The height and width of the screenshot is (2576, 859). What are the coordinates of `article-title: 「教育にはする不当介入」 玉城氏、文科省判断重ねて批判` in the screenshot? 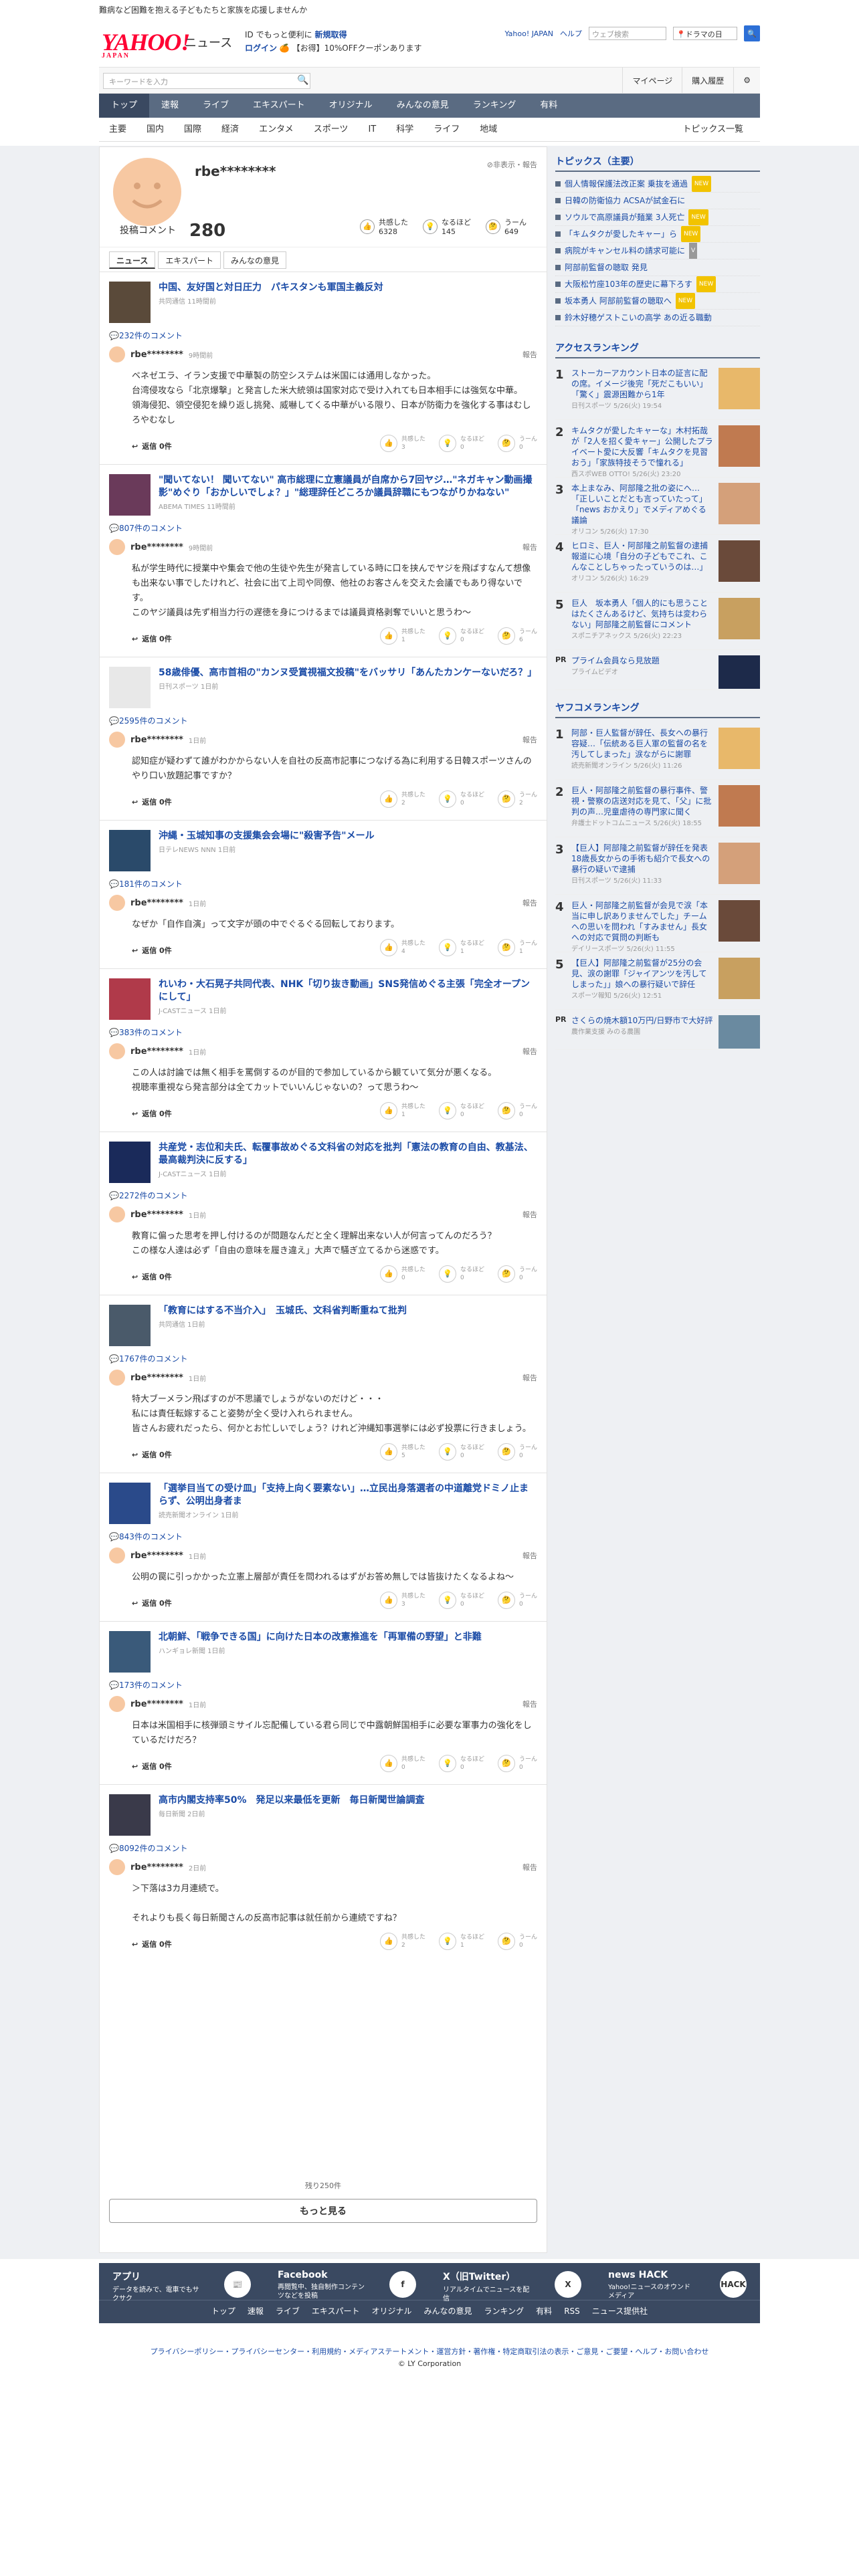 It's located at (283, 1311).